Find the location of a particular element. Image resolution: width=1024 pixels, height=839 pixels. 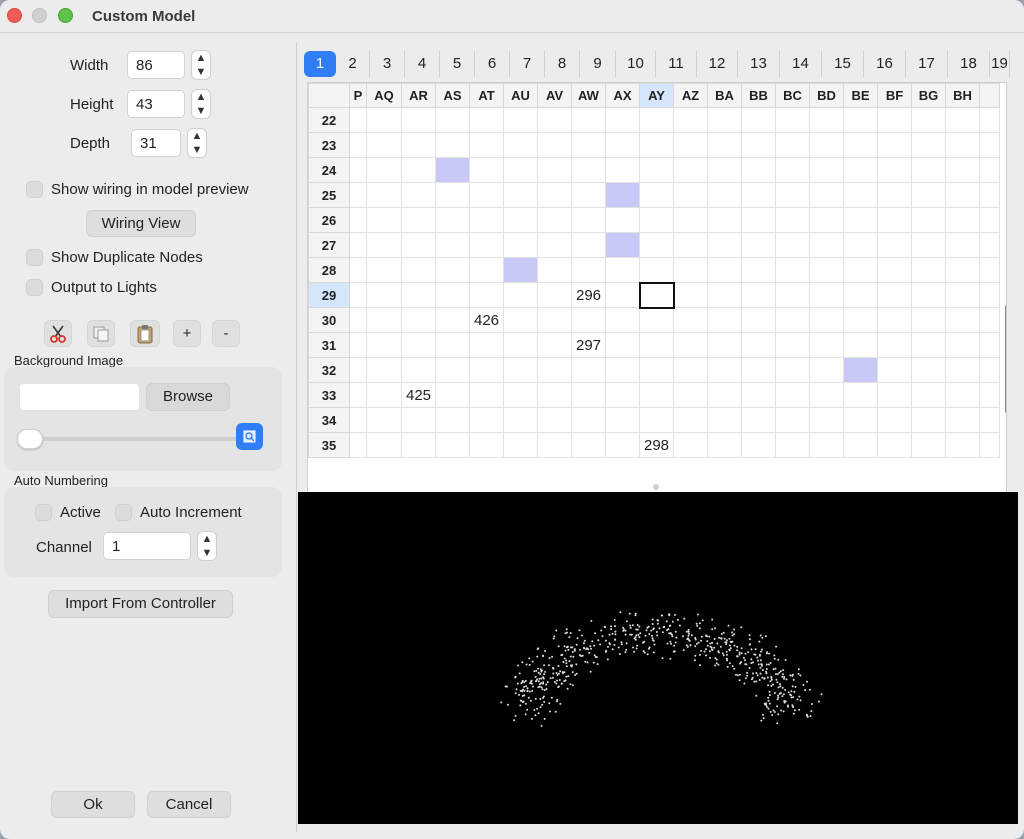

tab-layer-14: 14 is located at coordinates (801, 64).